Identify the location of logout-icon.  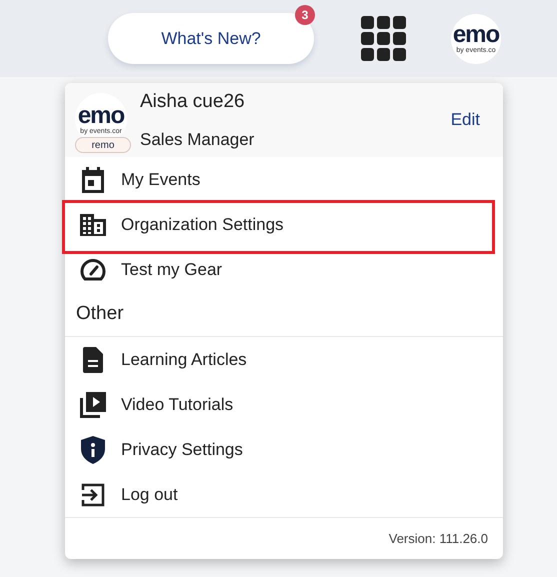
(93, 494).